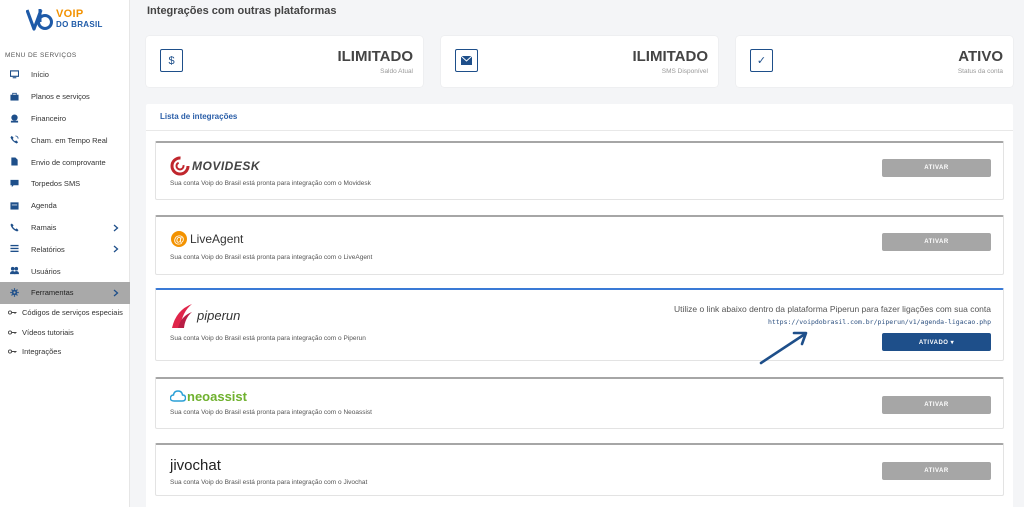  I want to click on sidebar-item-usuarios: Usuários, so click(65, 271).